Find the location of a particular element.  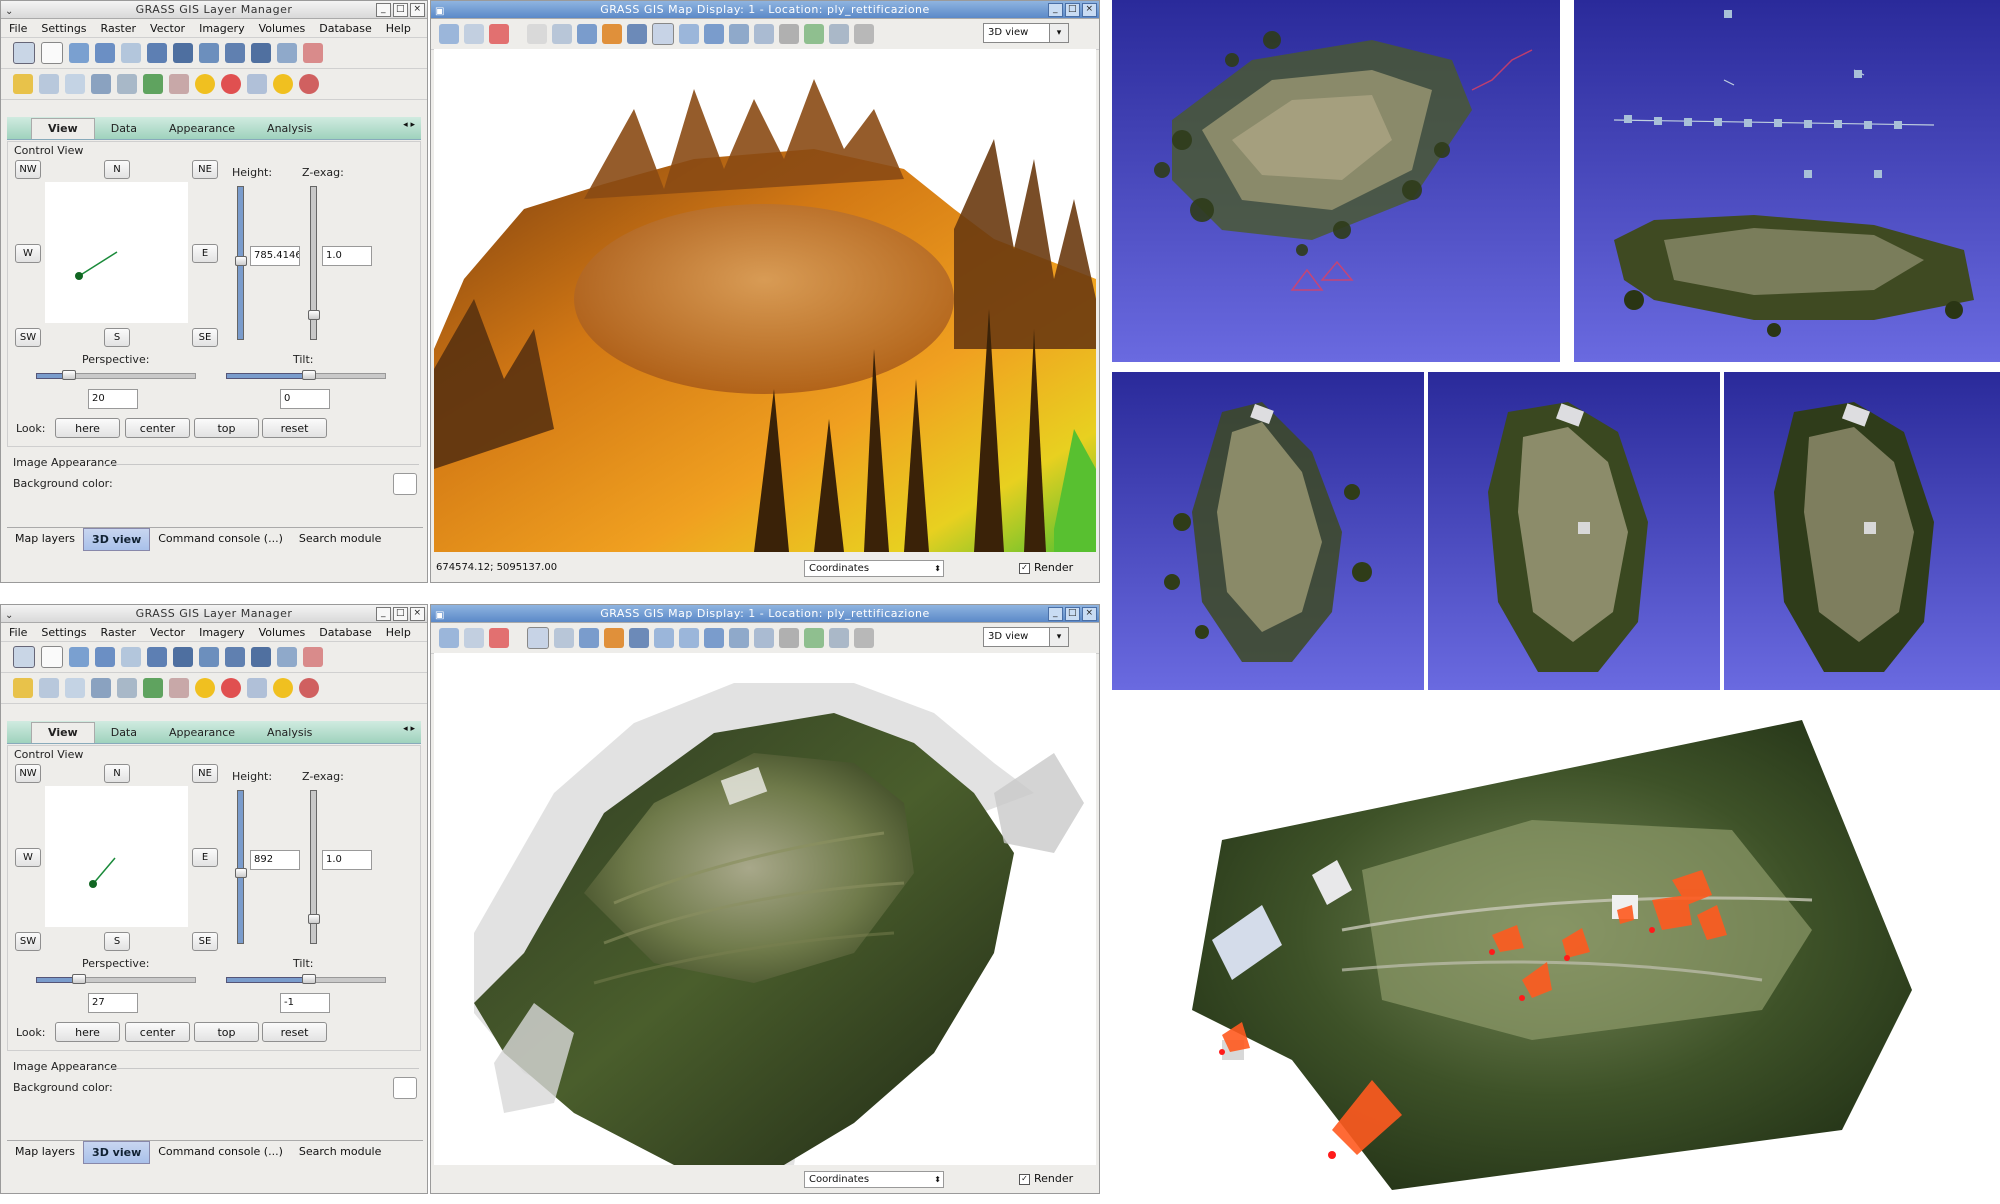

add-command-icon is located at coordinates (287, 53).